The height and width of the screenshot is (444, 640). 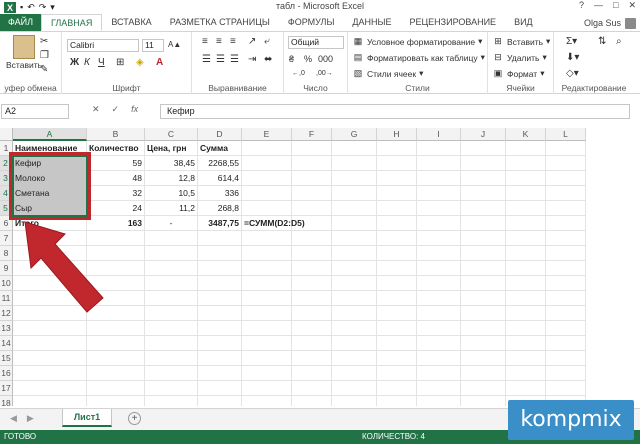 I want to click on tab-view: ВИД, so click(x=523, y=22).